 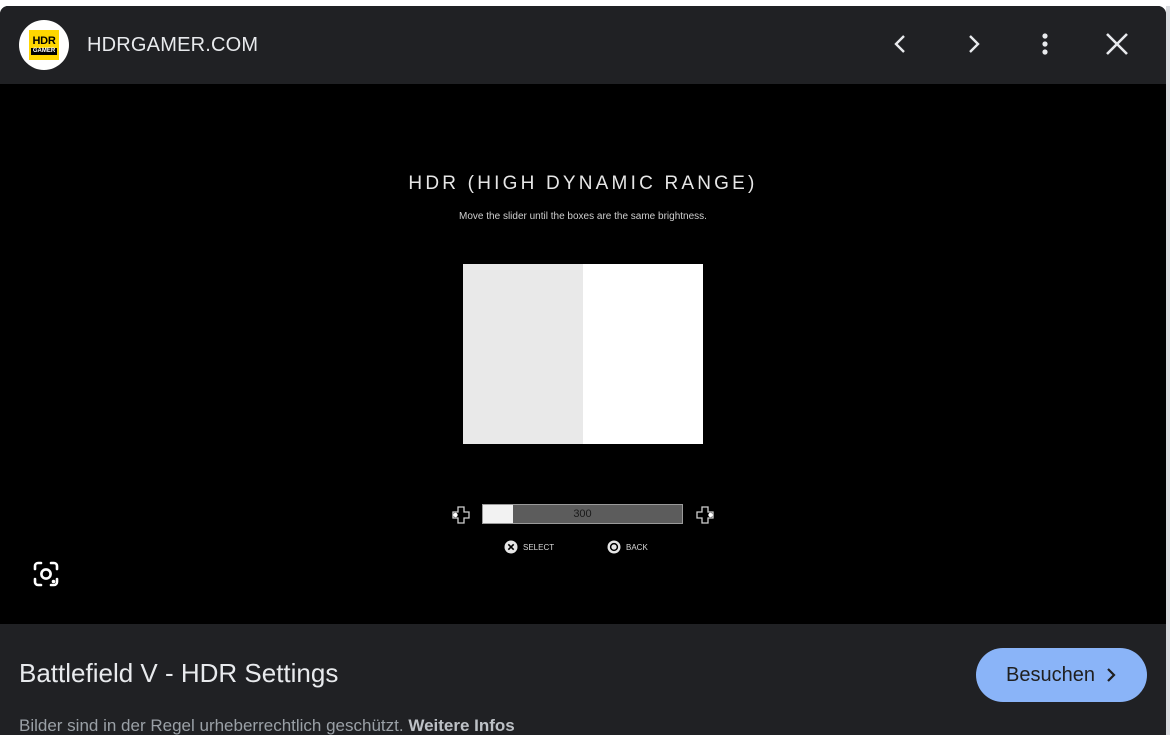 I want to click on favicon-logo: HDR GAMER, so click(x=44, y=45).